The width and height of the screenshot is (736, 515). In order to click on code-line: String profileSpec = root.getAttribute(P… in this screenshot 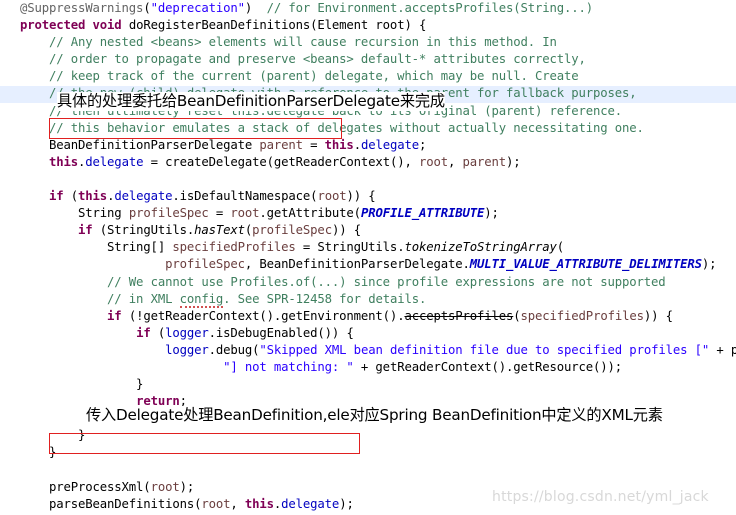, I will do `click(368, 213)`.